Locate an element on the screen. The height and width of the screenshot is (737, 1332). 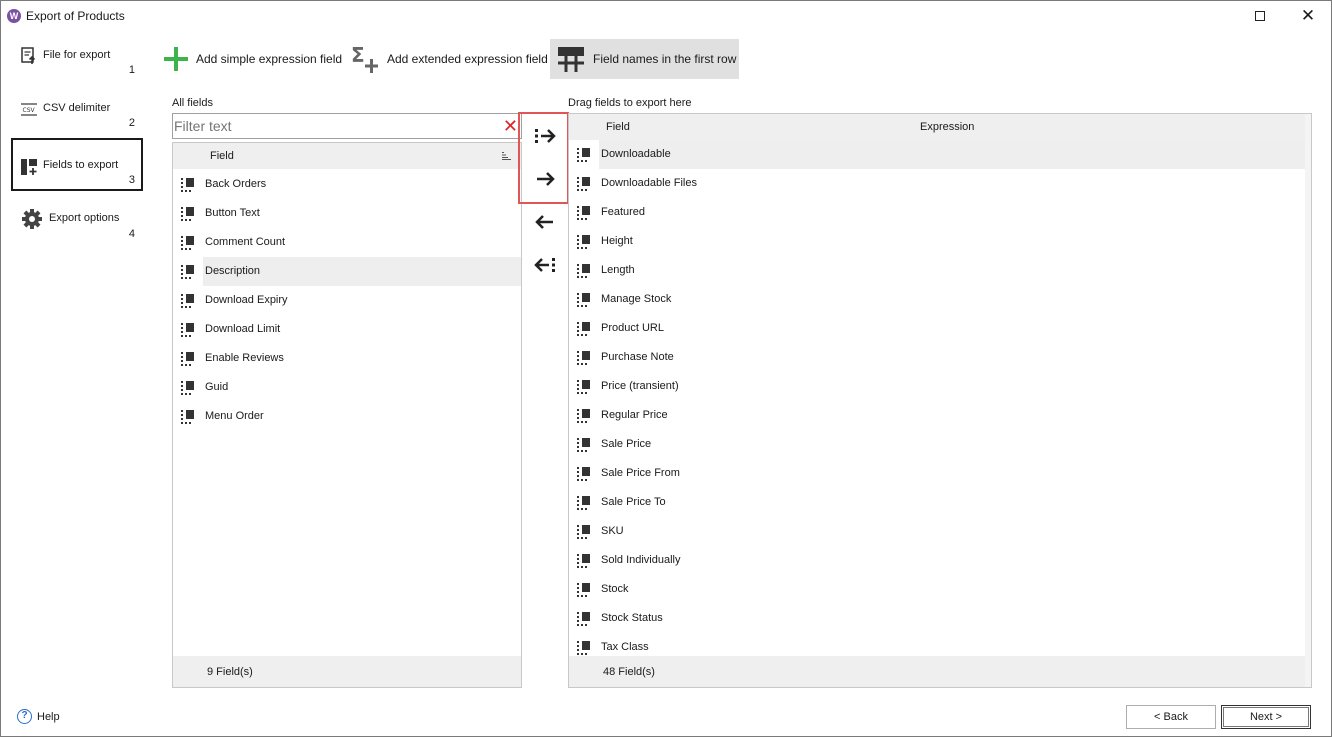
table-row: Height is located at coordinates (937, 241).